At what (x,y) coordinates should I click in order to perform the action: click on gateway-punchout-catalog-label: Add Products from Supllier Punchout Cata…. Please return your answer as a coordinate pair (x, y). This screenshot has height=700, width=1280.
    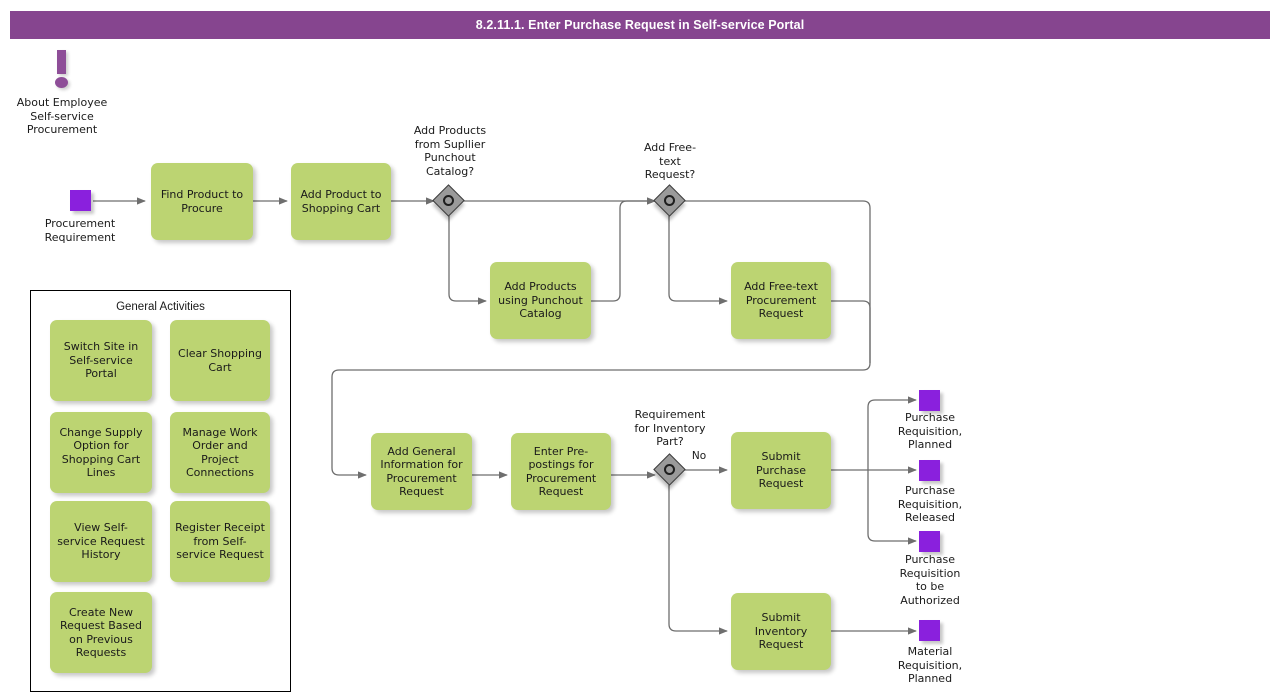
    Looking at the image, I should click on (450, 151).